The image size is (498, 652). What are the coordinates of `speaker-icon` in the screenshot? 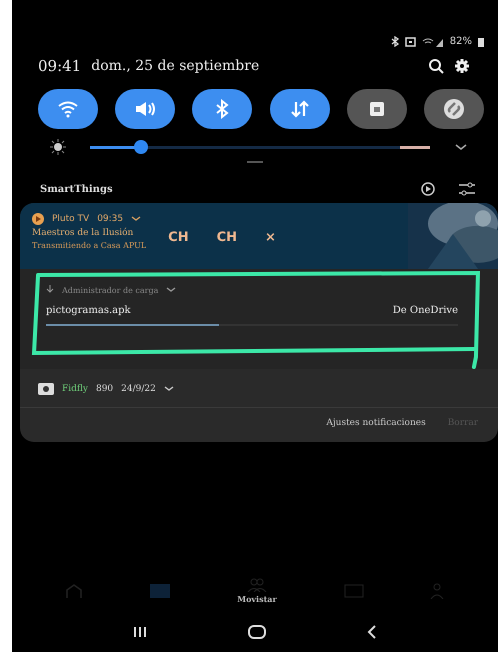 It's located at (145, 109).